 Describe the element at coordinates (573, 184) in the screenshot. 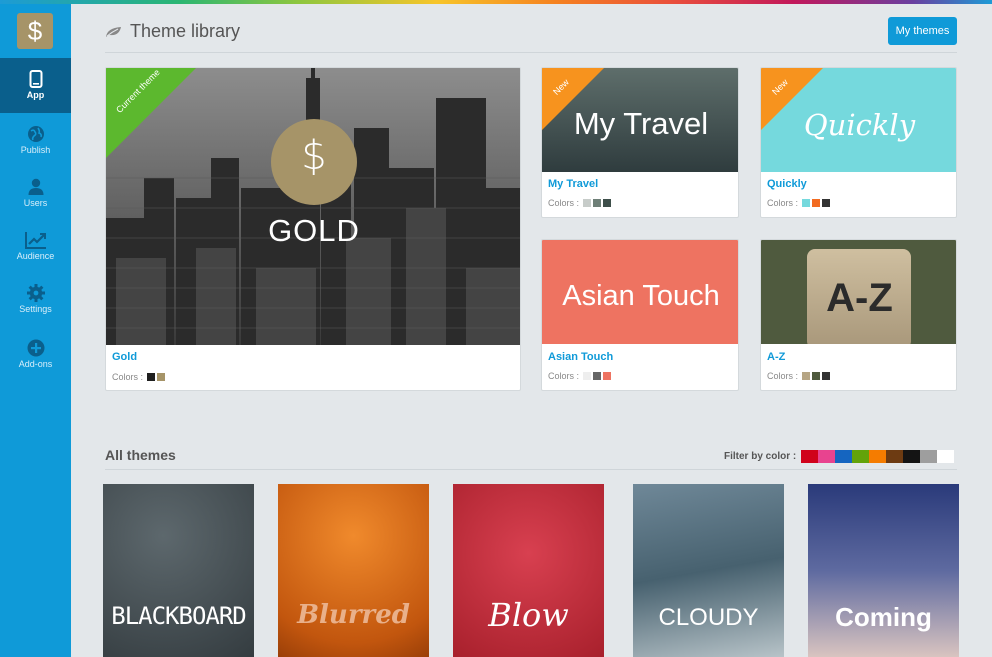

I see `theme-name: My Travel` at that location.